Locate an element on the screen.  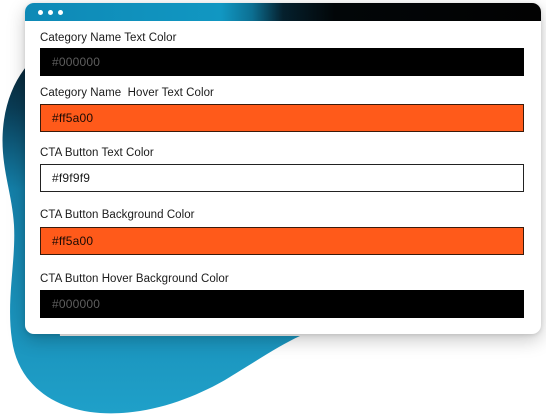
cta-button-hover-background-color-label: CTA Button Hover Background Color is located at coordinates (134, 279).